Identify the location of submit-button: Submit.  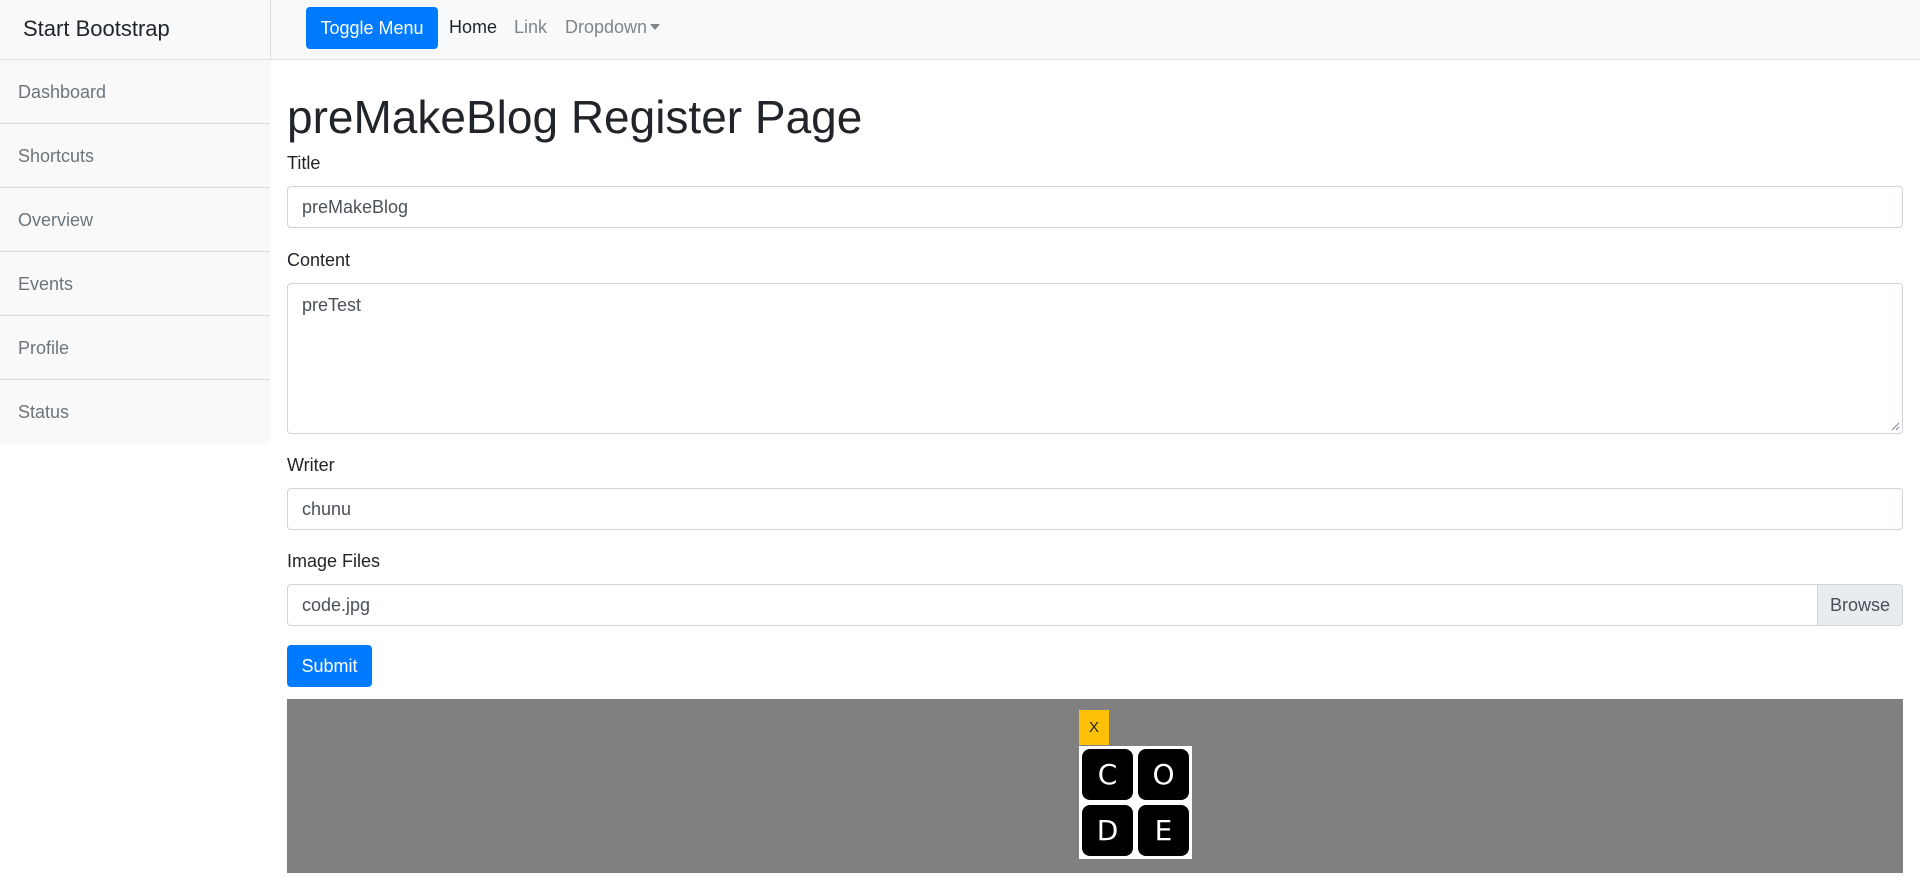
(329, 666).